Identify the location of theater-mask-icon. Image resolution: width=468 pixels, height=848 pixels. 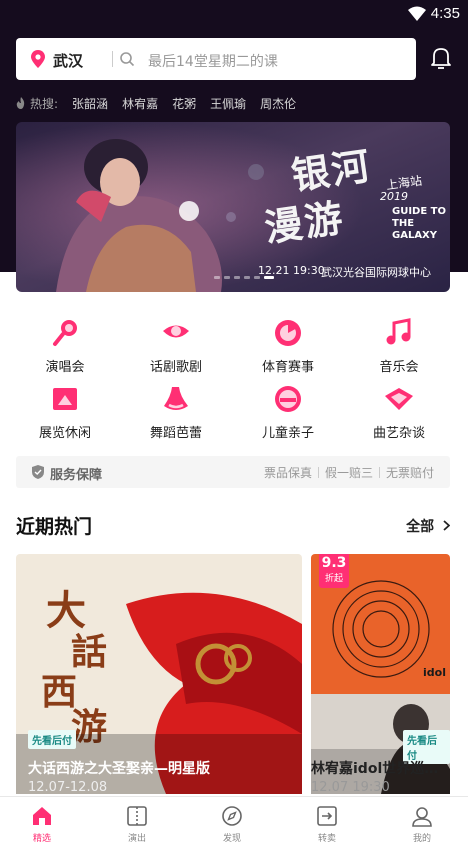
(176, 331).